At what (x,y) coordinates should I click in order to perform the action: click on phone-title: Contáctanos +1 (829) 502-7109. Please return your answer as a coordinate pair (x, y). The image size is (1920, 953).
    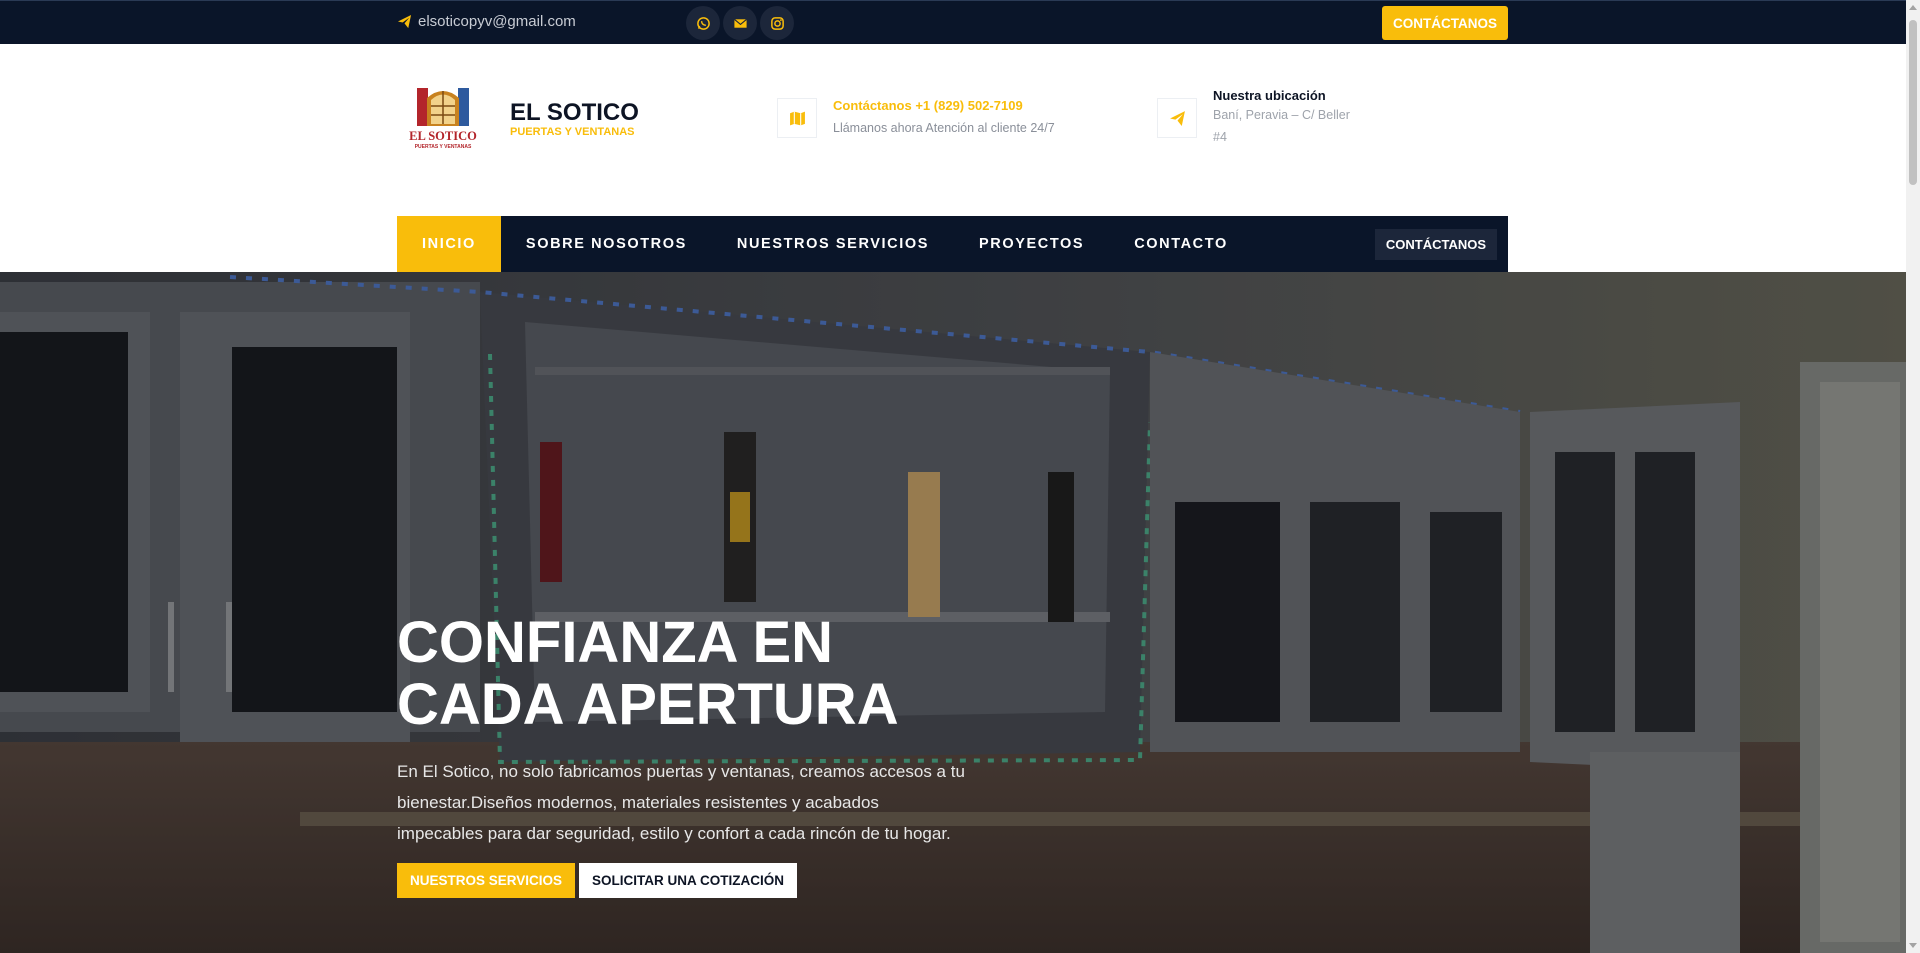
    Looking at the image, I should click on (944, 106).